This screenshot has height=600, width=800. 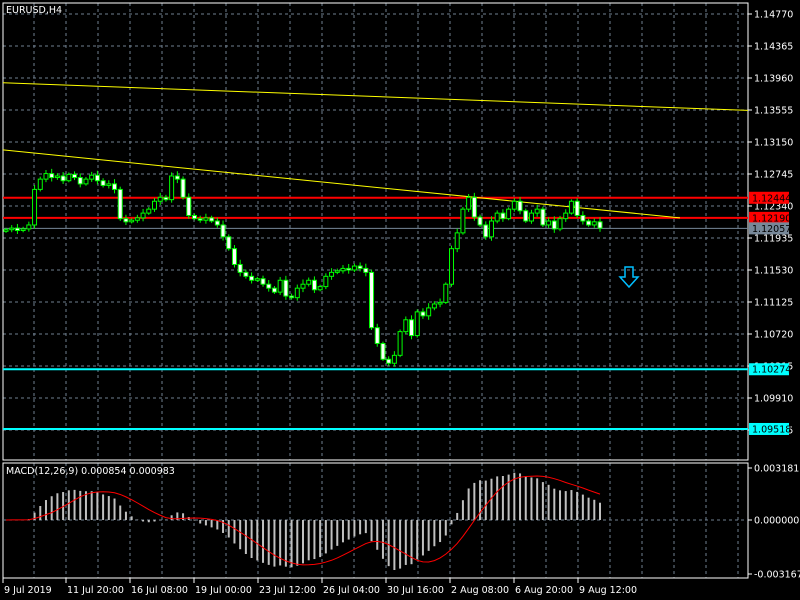 I want to click on time-tick-label: 11 Jul 20:00, so click(x=95, y=590).